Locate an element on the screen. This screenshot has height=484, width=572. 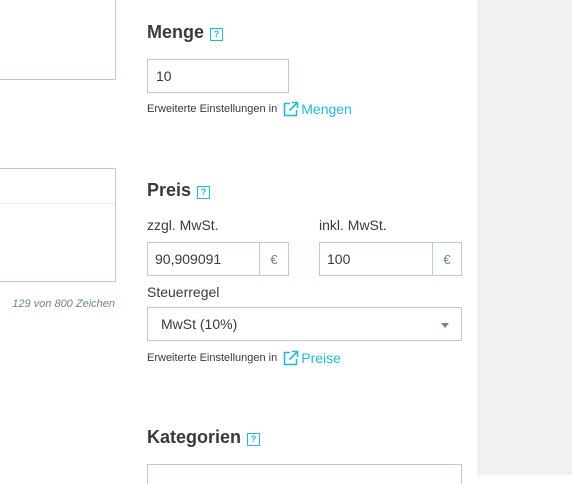
char-counter: 129 von 800 Zeichen is located at coordinates (63, 304).